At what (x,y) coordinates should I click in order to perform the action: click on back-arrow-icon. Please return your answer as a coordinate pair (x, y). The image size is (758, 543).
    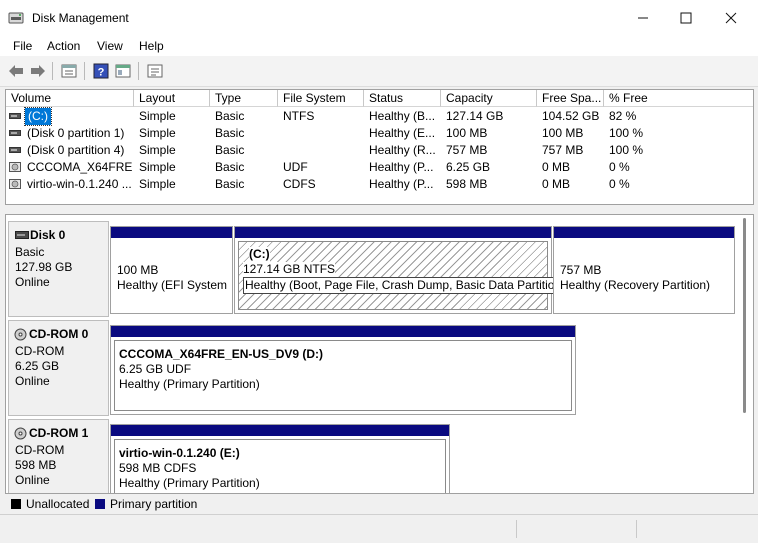
    Looking at the image, I should click on (16, 71).